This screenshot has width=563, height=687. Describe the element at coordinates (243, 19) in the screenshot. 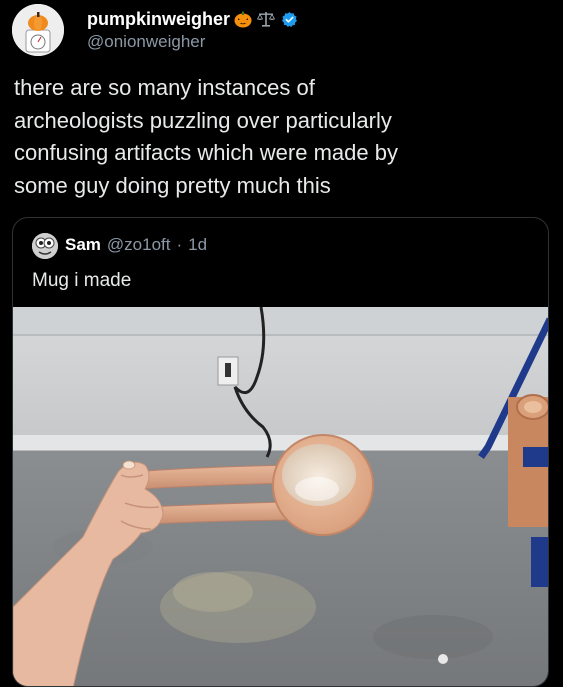

I see `jack-o-lantern-icon` at that location.